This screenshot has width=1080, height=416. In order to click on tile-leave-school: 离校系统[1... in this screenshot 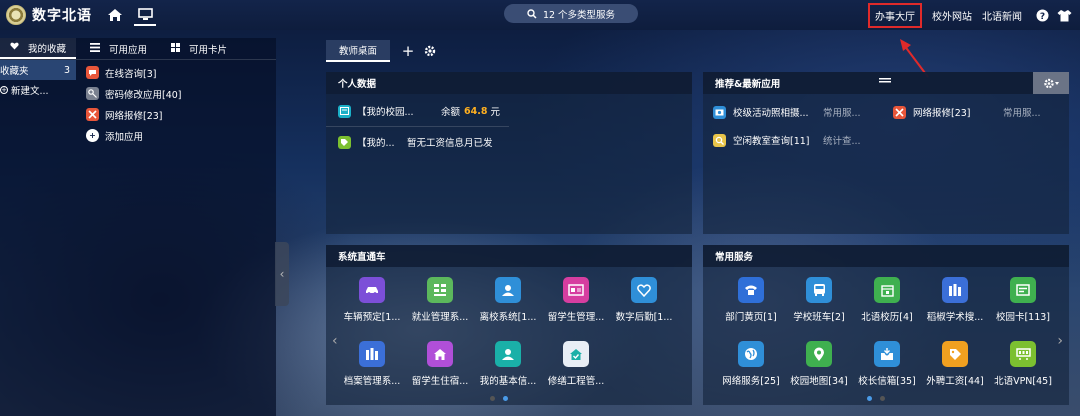, I will do `click(508, 309)`.